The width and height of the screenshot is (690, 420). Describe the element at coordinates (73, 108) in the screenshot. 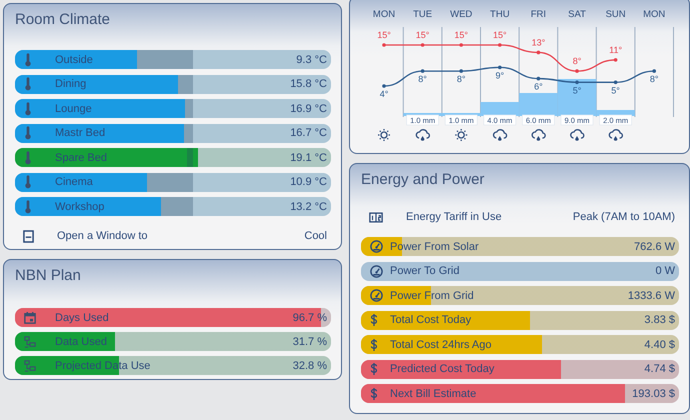

I see `row-label: Lounge` at that location.